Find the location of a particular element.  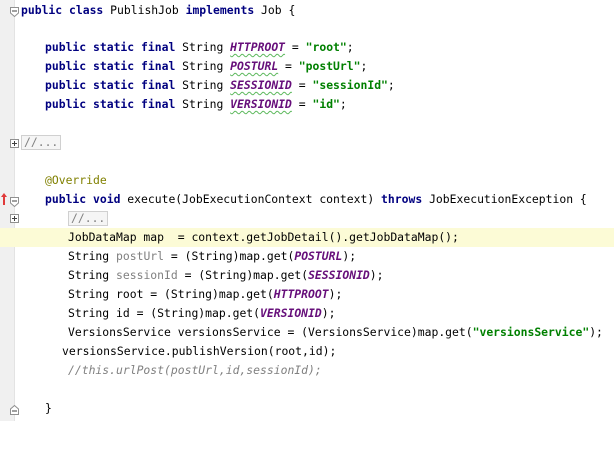

code-text: String root = (String)map.get(HTTPROOT); is located at coordinates (205, 294).